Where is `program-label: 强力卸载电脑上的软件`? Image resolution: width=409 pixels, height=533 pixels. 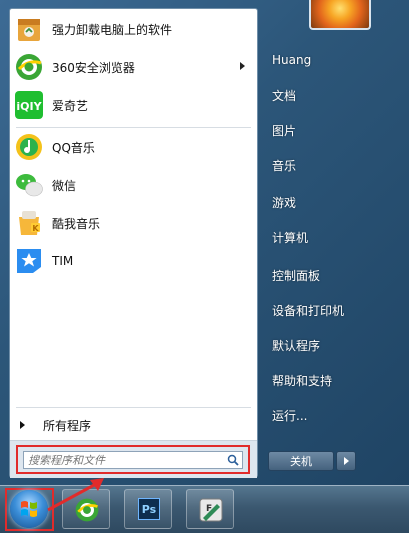
program-label: 强力卸载电脑上的软件 is located at coordinates (112, 29).